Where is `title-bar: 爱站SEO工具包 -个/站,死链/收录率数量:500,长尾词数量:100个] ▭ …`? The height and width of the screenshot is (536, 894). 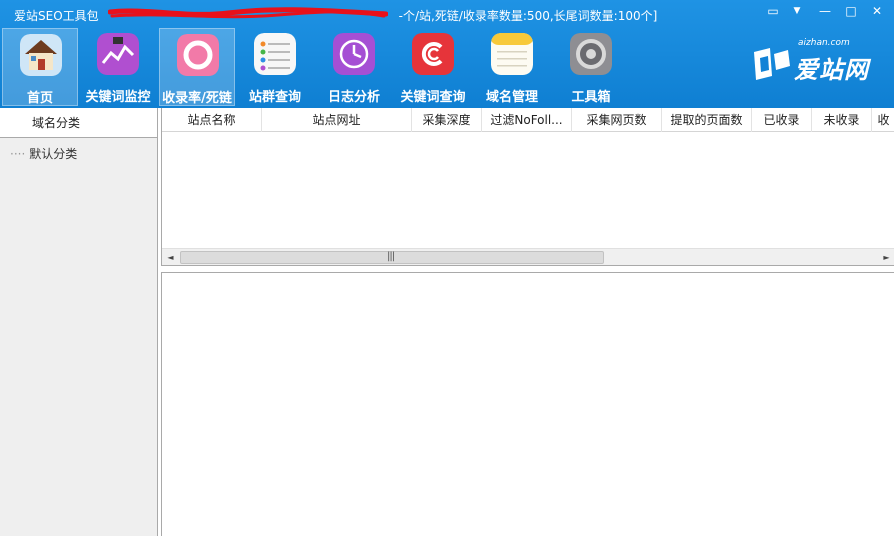 title-bar: 爱站SEO工具包 -个/站,死链/收录率数量:500,长尾词数量:100个] ▭ … is located at coordinates (447, 14).